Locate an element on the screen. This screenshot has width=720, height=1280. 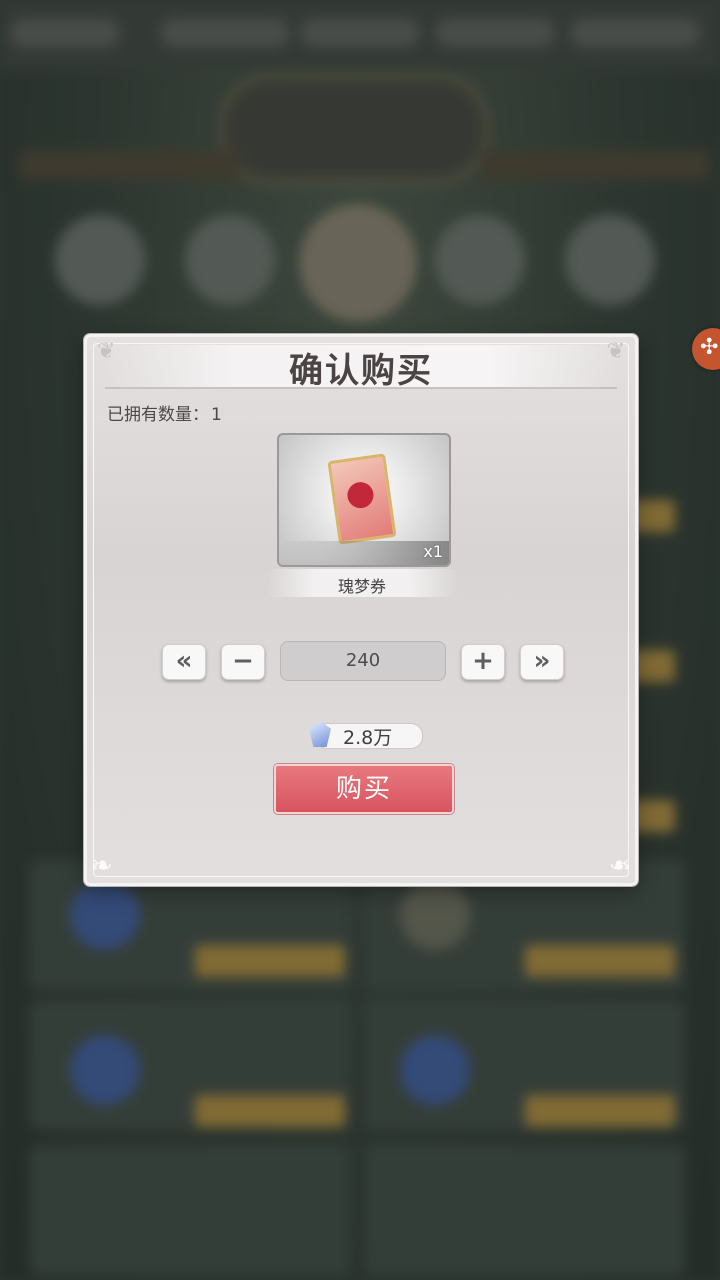
quantity-plus-button: + is located at coordinates (483, 662).